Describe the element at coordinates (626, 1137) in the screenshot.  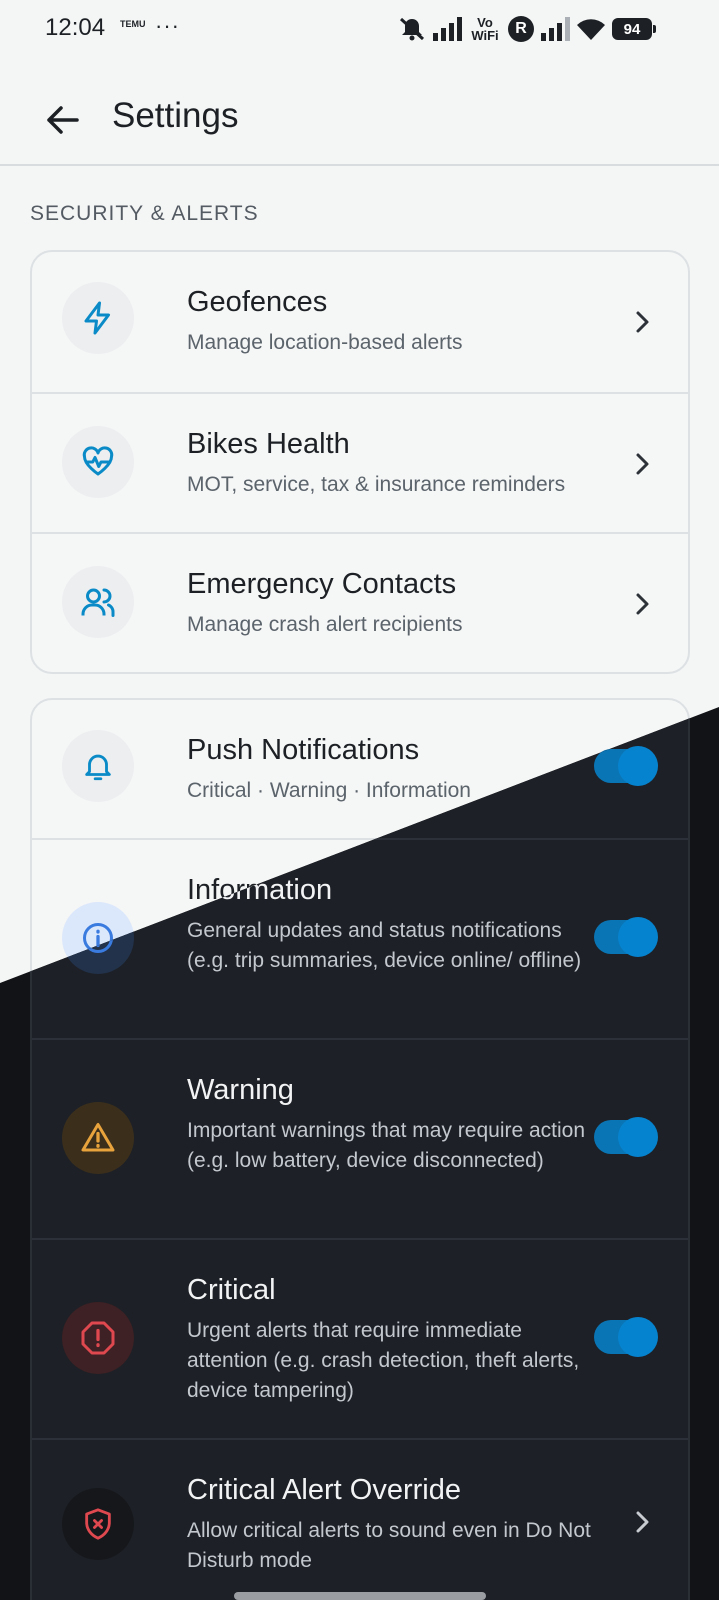
I see `warning-toggle` at that location.